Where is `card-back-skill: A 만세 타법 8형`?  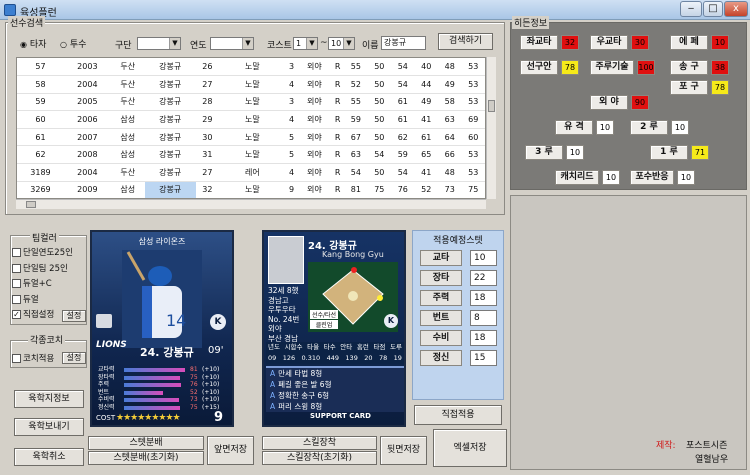 card-back-skill: A 만세 타법 8형 is located at coordinates (335, 373).